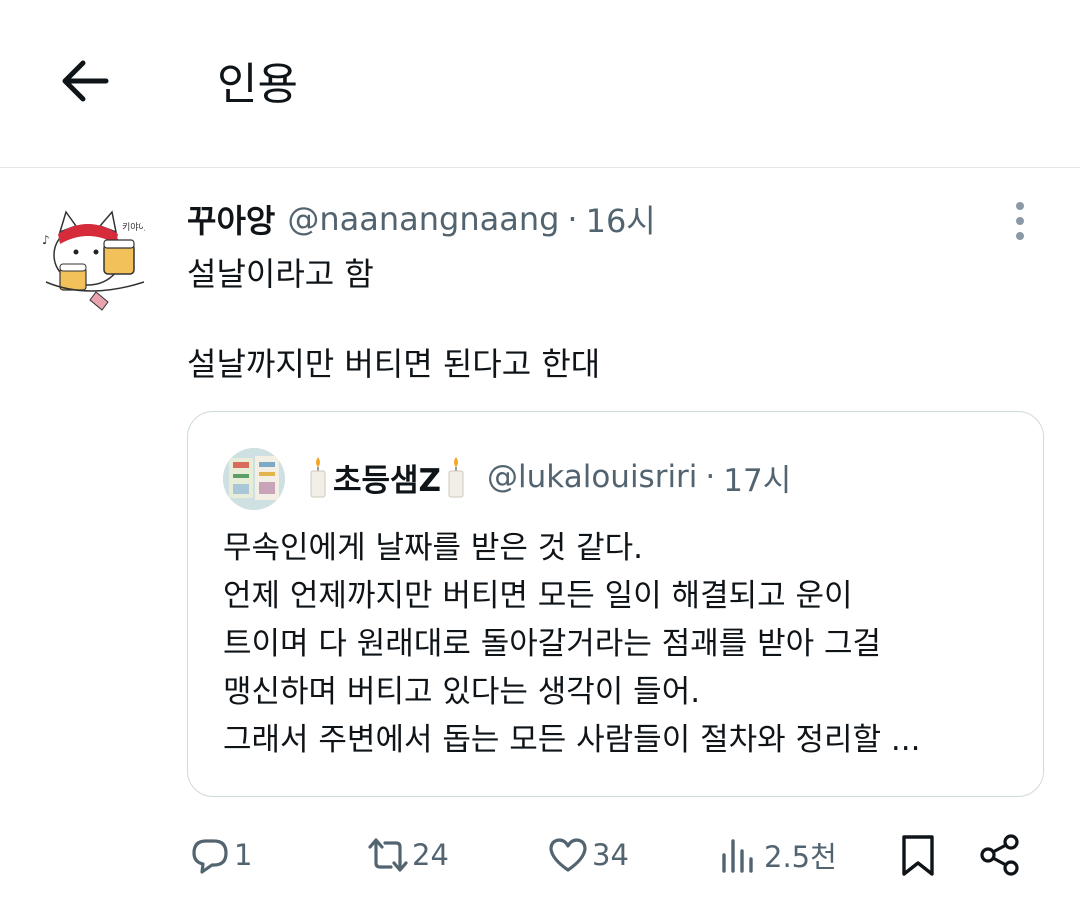 This screenshot has width=1080, height=904. Describe the element at coordinates (433, 548) in the screenshot. I see `quoted-text-line: 무속인에게 날짜를 받은 것 같다.` at that location.